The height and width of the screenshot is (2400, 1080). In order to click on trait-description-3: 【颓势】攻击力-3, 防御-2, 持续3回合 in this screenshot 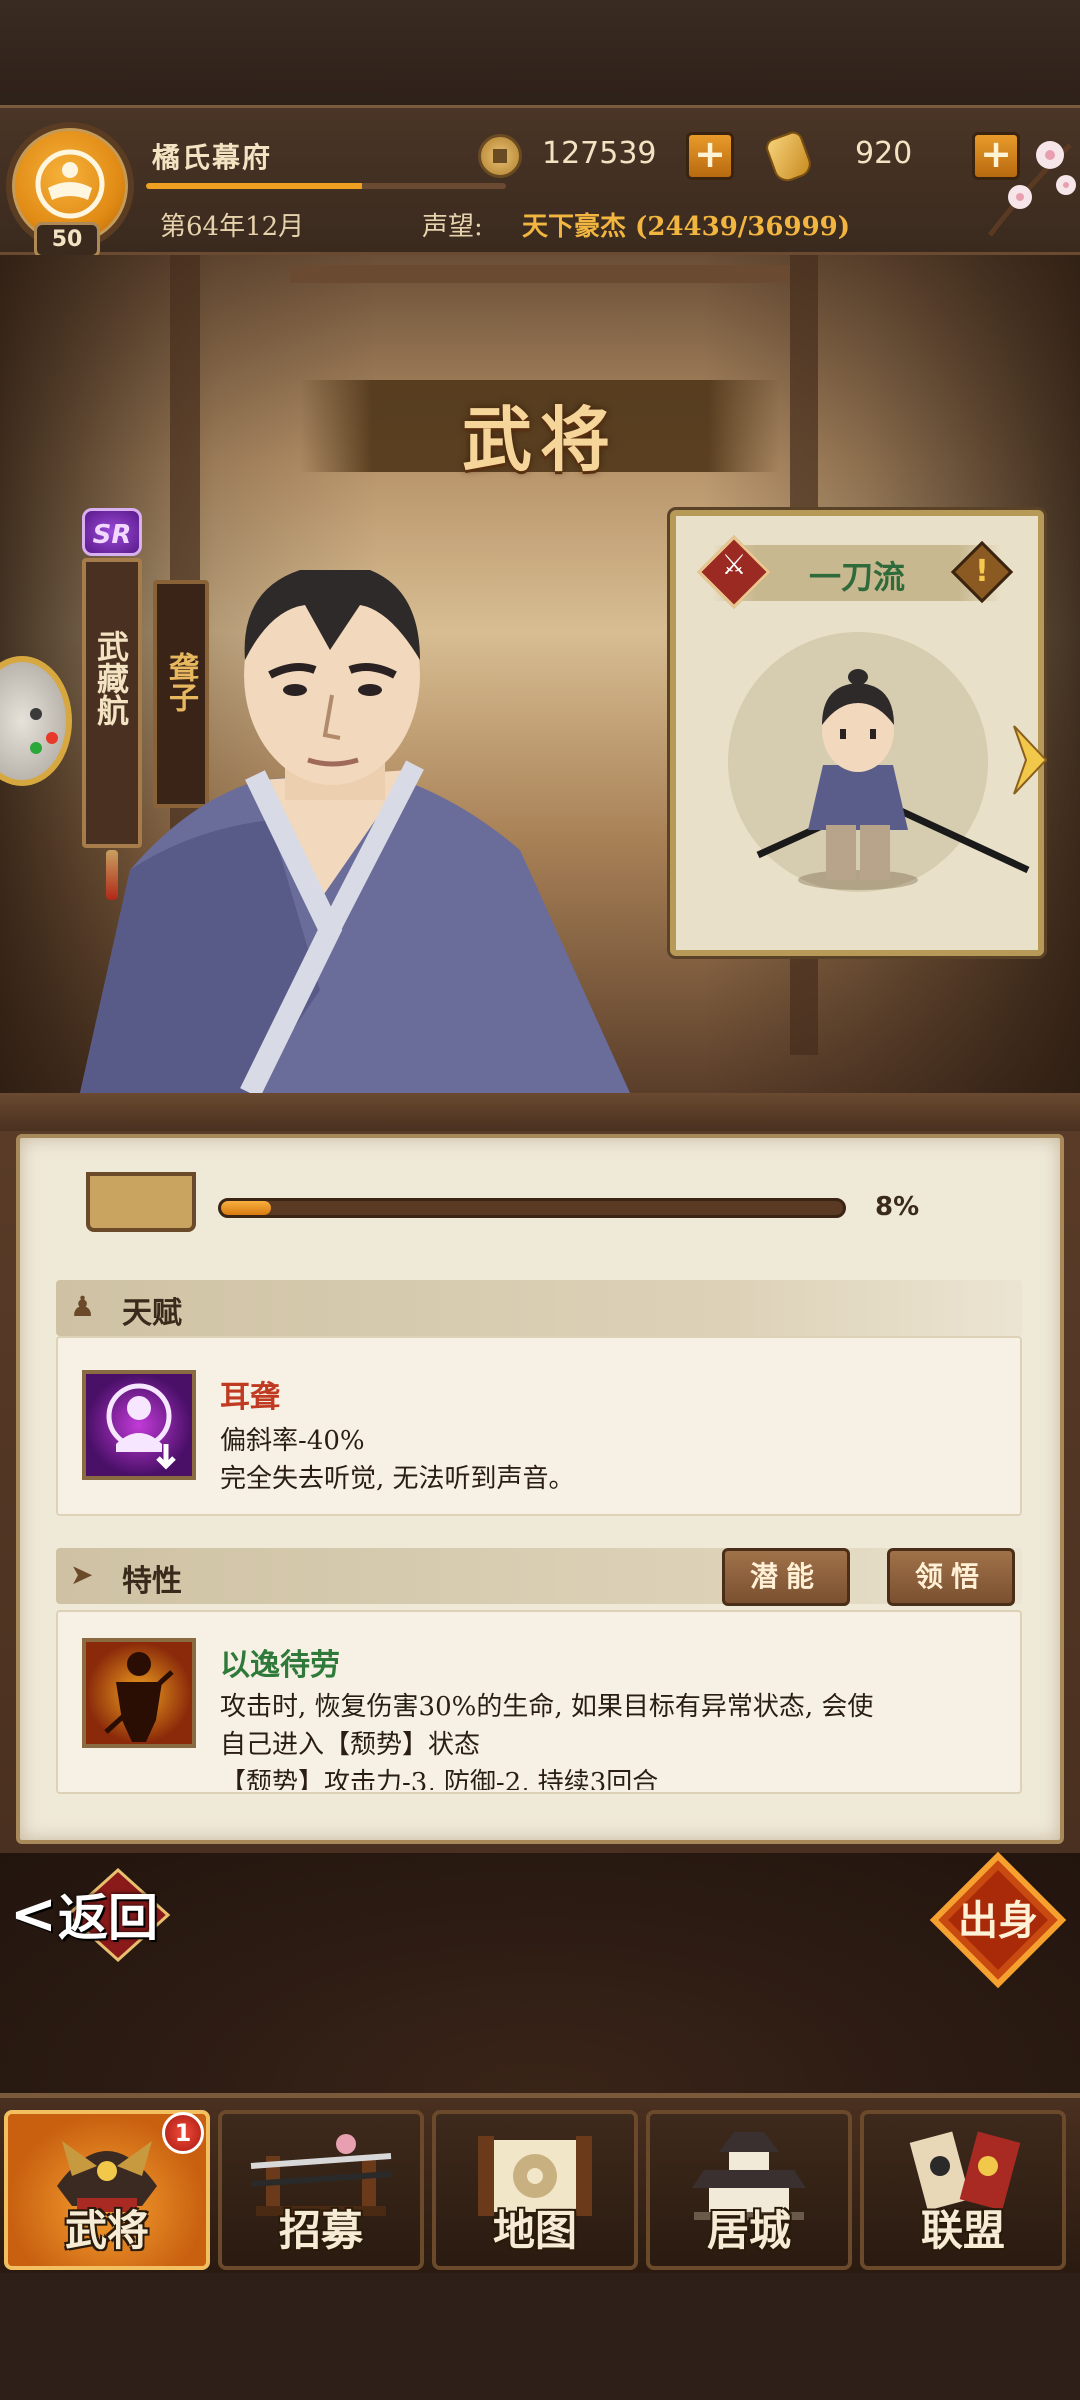, I will do `click(439, 1779)`.